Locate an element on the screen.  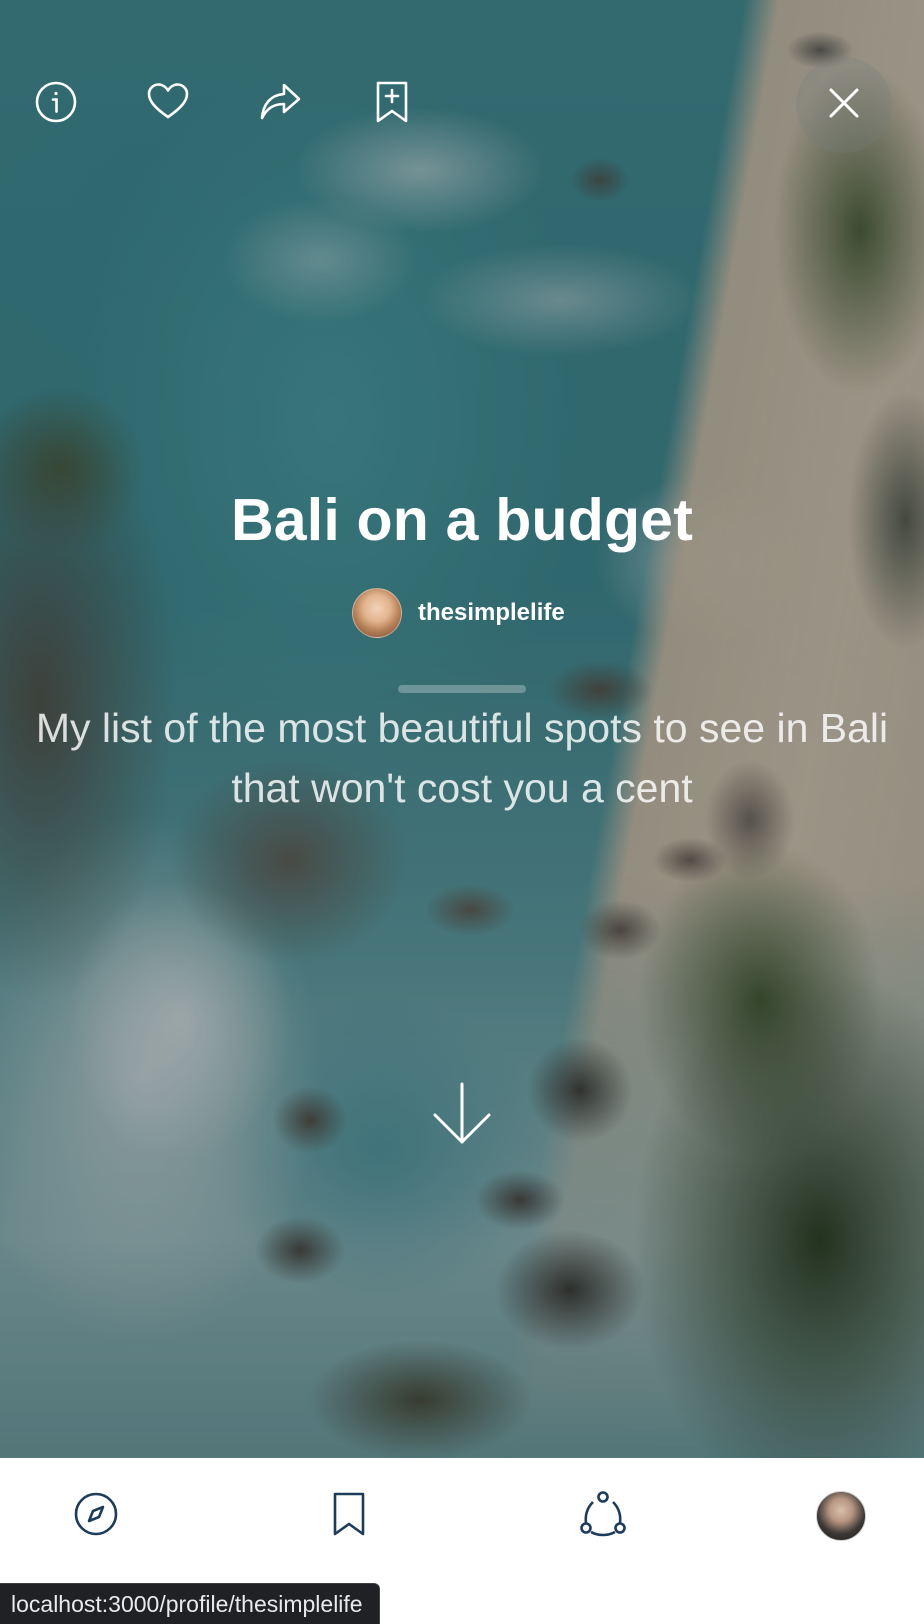
nav-network is located at coordinates (603, 1516).